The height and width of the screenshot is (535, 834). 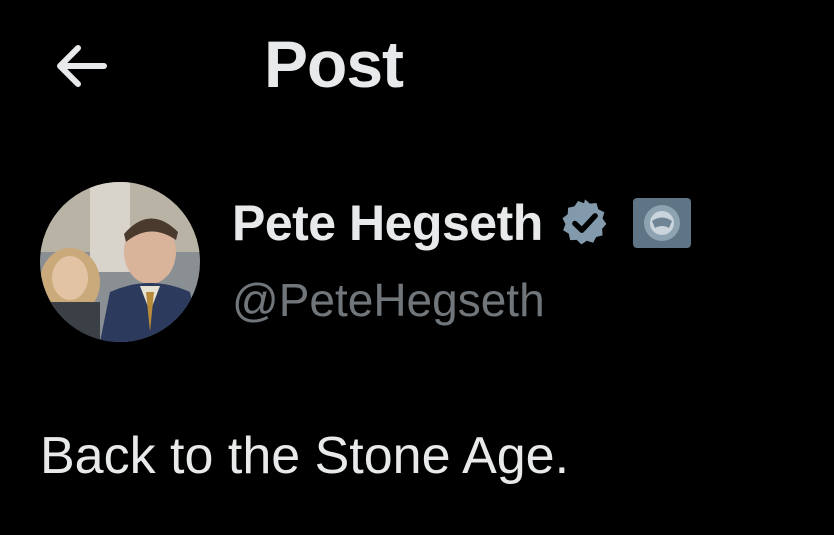 I want to click on name-row: Pete Hegseth, so click(x=462, y=223).